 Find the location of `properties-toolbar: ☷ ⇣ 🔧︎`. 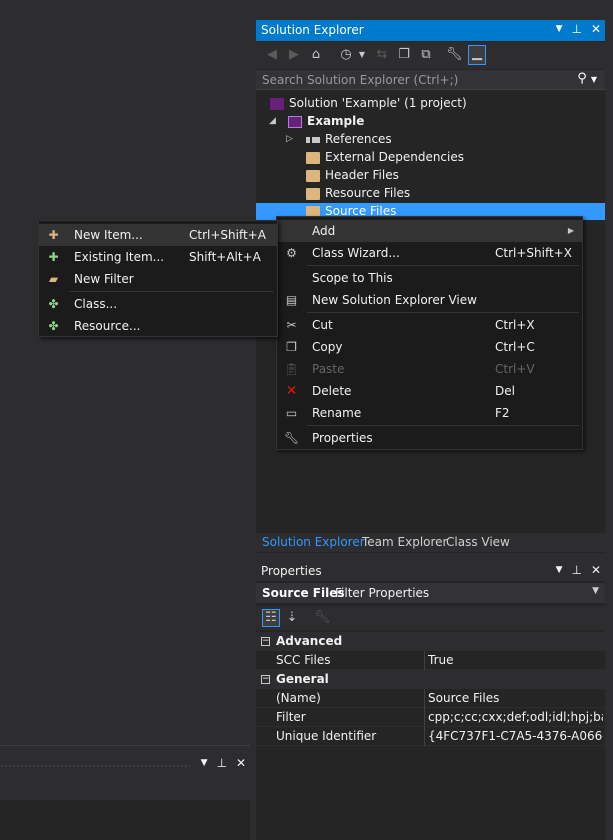

properties-toolbar: ☷ ⇣ 🔧︎ is located at coordinates (430, 618).